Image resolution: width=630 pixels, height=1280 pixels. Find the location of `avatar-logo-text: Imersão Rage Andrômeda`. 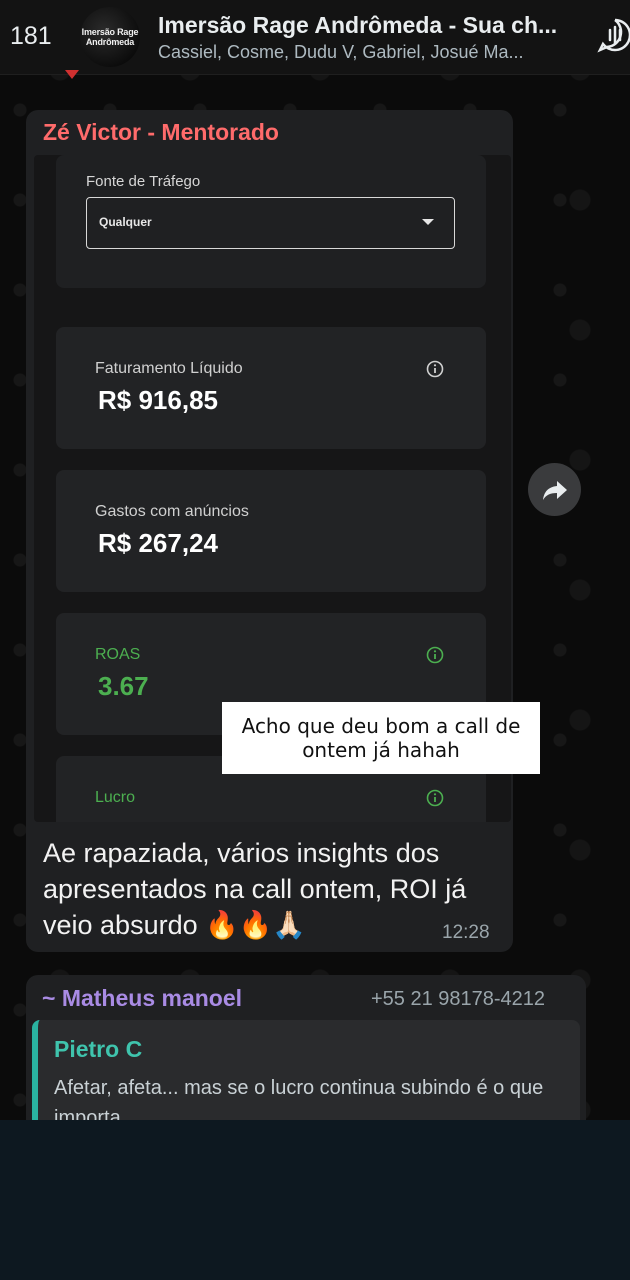

avatar-logo-text: Imersão Rage Andrômeda is located at coordinates (110, 37).